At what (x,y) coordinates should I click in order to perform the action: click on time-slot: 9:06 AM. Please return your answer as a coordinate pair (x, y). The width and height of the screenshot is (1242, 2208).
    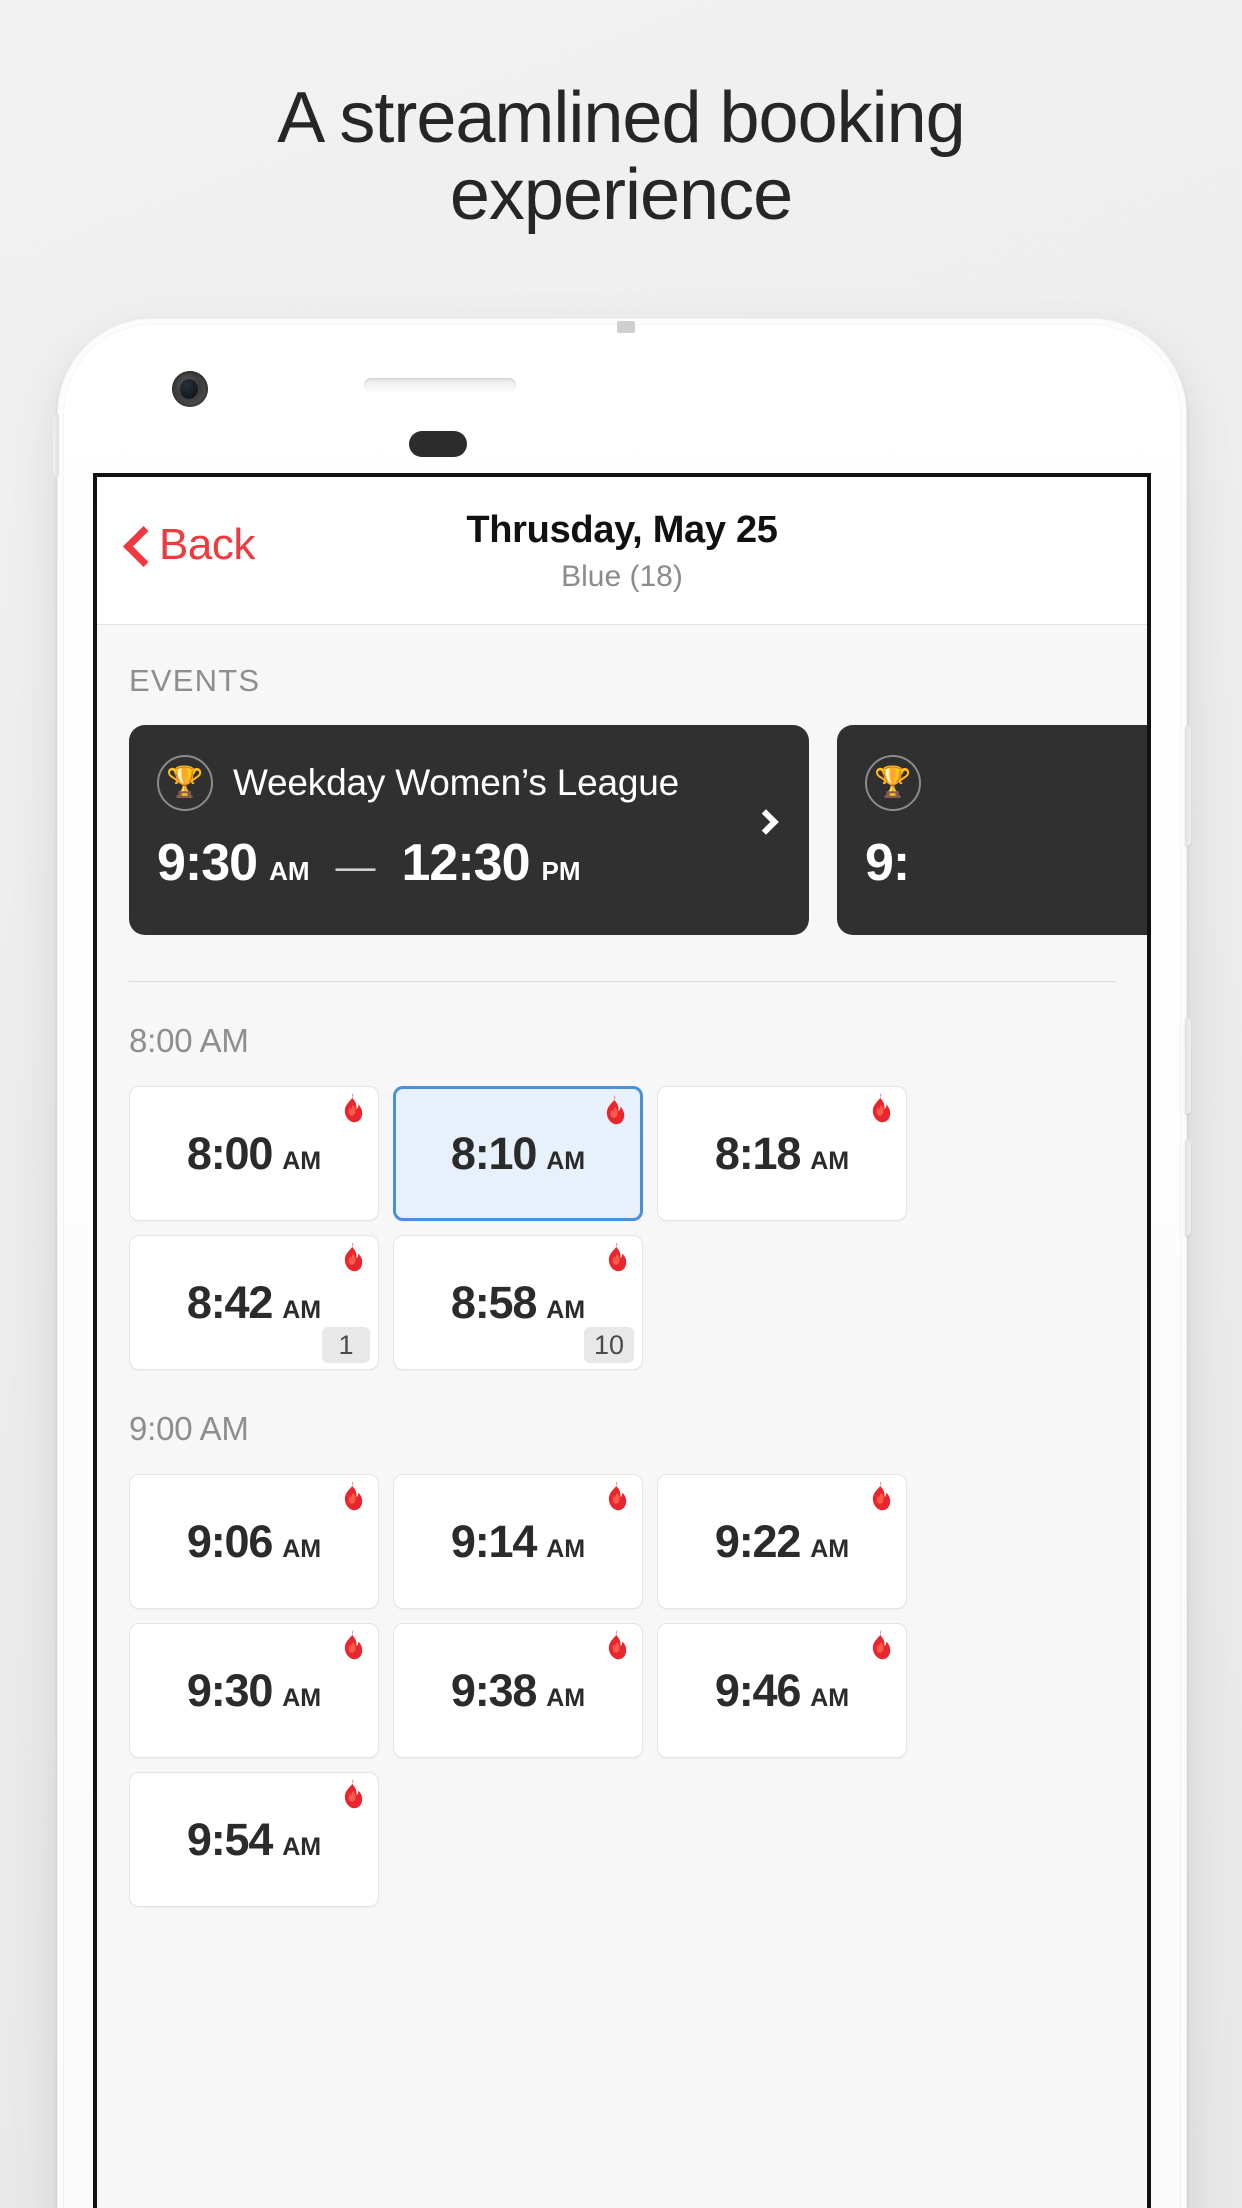
    Looking at the image, I should click on (254, 1541).